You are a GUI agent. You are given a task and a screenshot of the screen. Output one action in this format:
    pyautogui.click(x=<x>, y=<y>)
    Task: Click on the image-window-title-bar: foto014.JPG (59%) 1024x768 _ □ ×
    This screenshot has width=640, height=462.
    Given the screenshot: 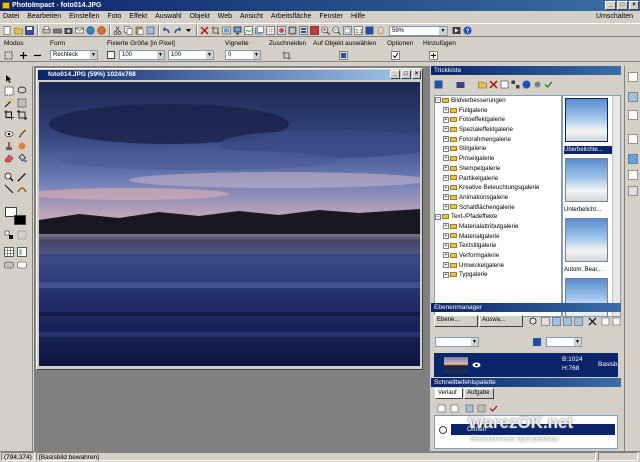 What is the action you would take?
    pyautogui.click(x=229, y=75)
    